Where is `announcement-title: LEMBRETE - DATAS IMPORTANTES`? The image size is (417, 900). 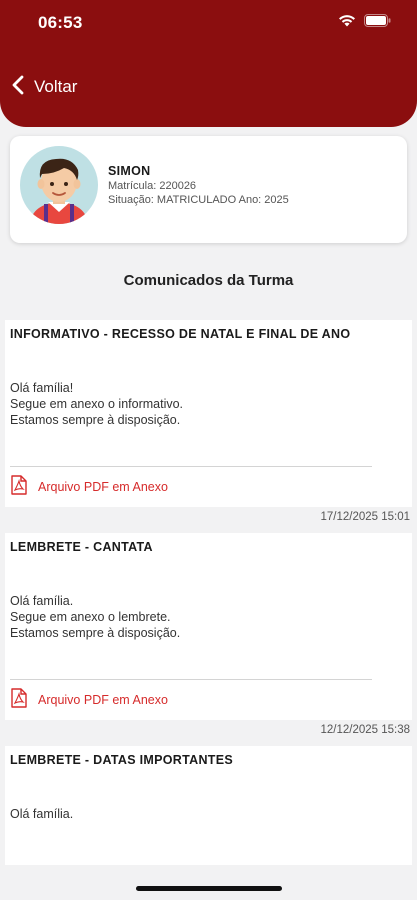 announcement-title: LEMBRETE - DATAS IMPORTANTES is located at coordinates (121, 760).